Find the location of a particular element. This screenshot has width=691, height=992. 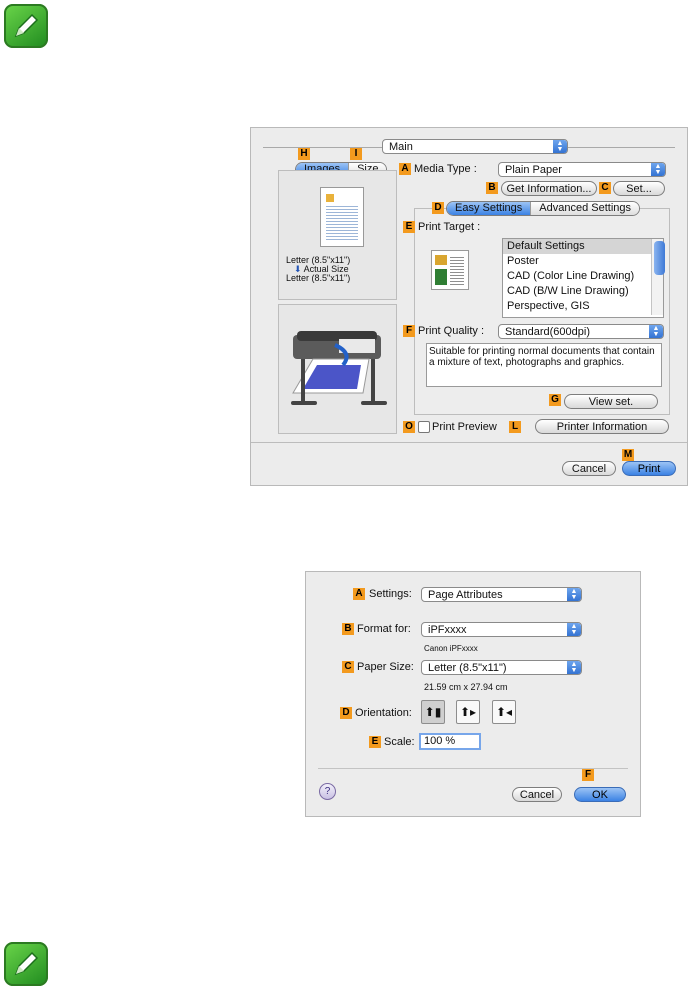

printer-illustration-panel is located at coordinates (337, 369).